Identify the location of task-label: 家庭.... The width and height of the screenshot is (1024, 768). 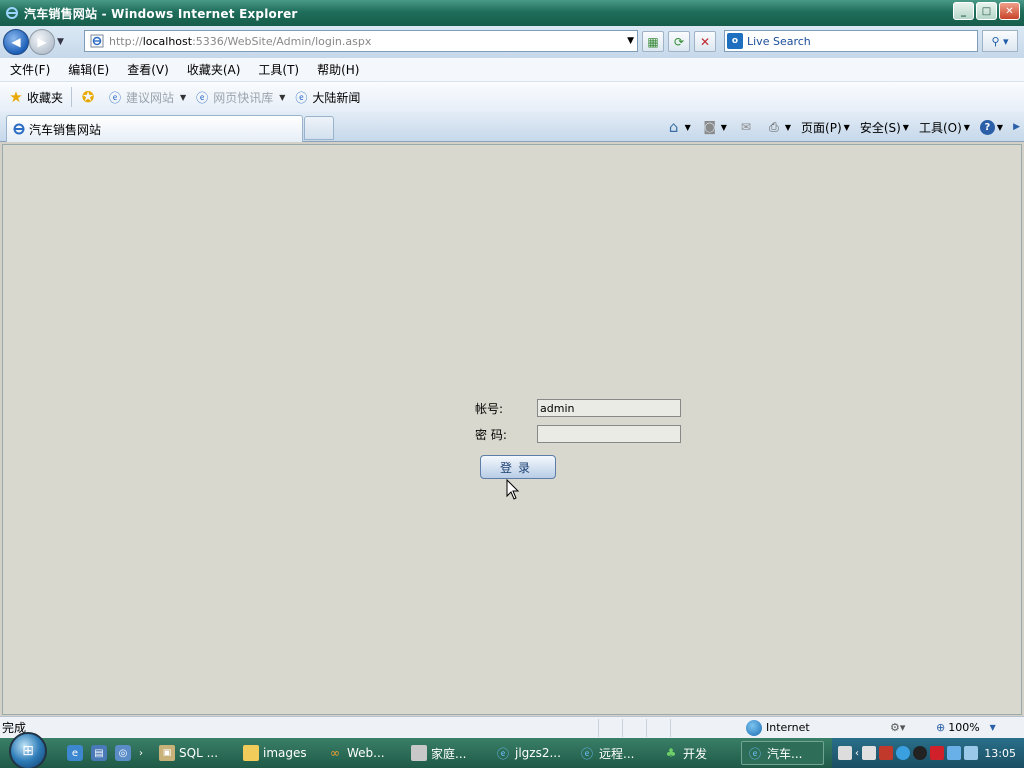
(449, 753).